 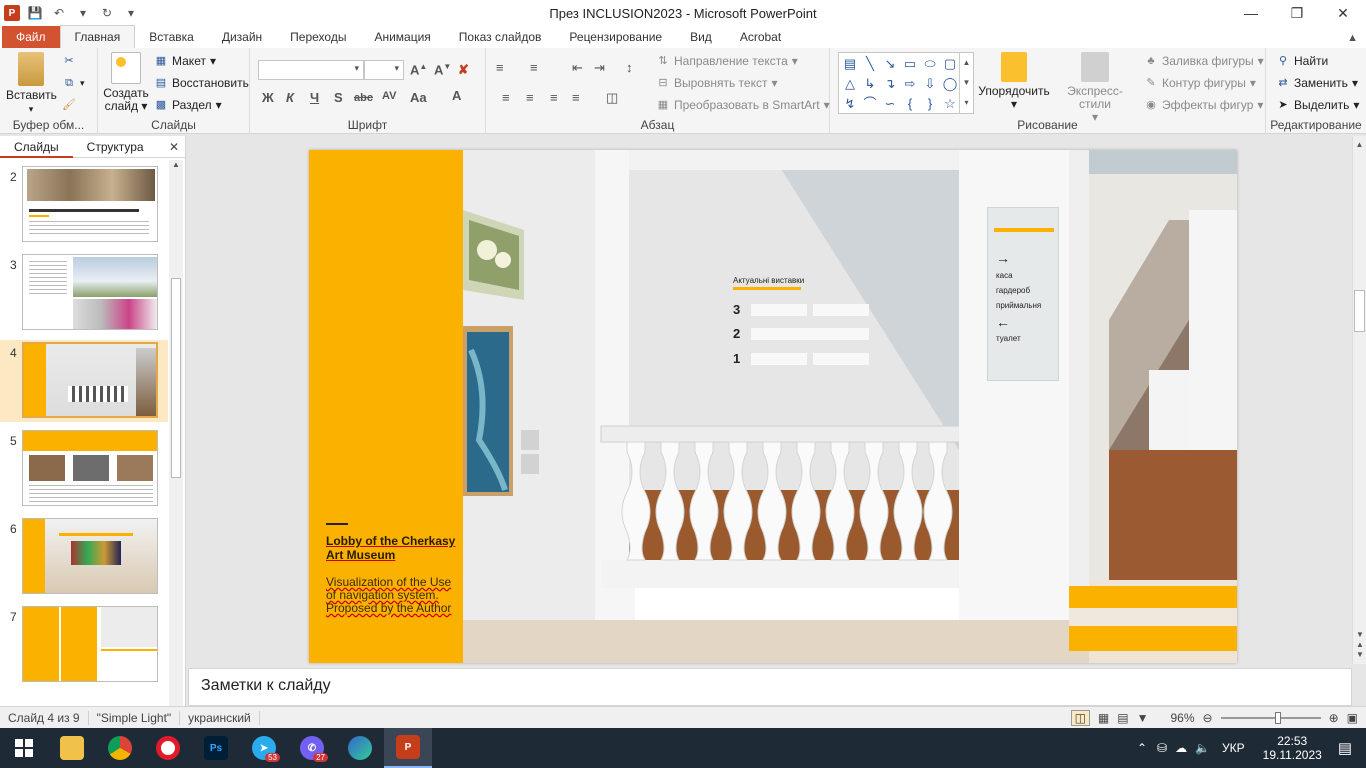 I want to click on select-button: ➤ Выделить ▾, so click(x=1317, y=105).